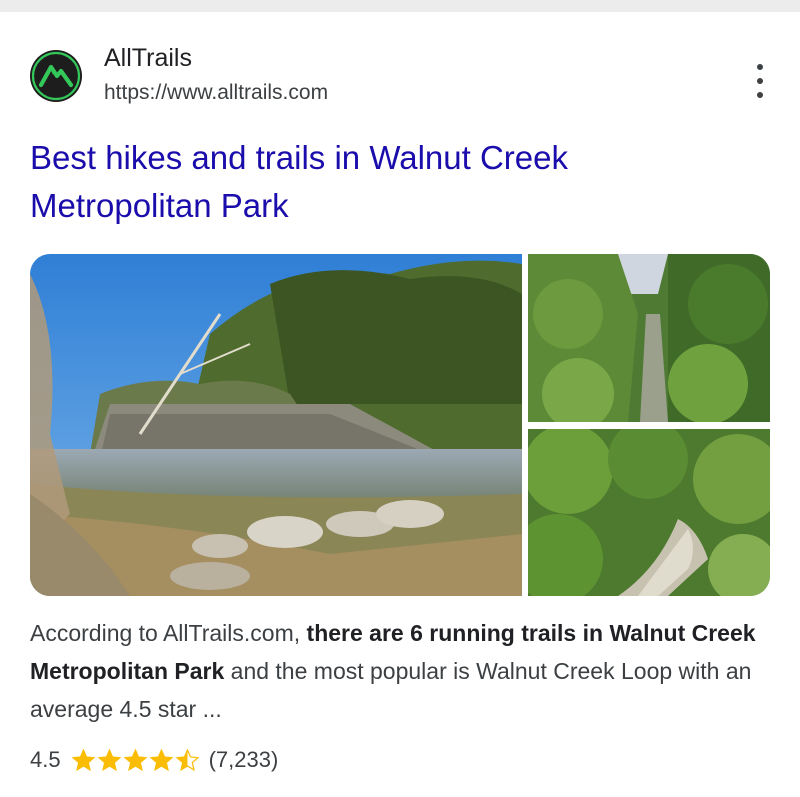  Describe the element at coordinates (760, 81) in the screenshot. I see `more-options-icon` at that location.